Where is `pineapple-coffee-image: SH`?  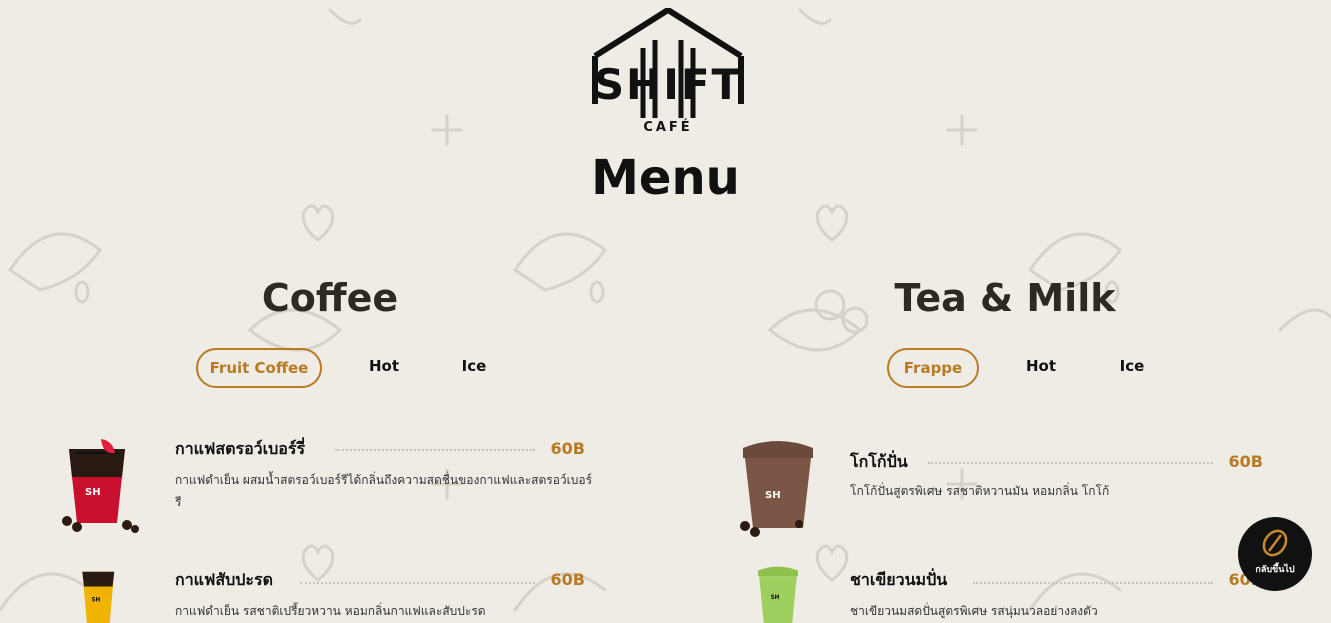 pineapple-coffee-image: SH is located at coordinates (98, 597).